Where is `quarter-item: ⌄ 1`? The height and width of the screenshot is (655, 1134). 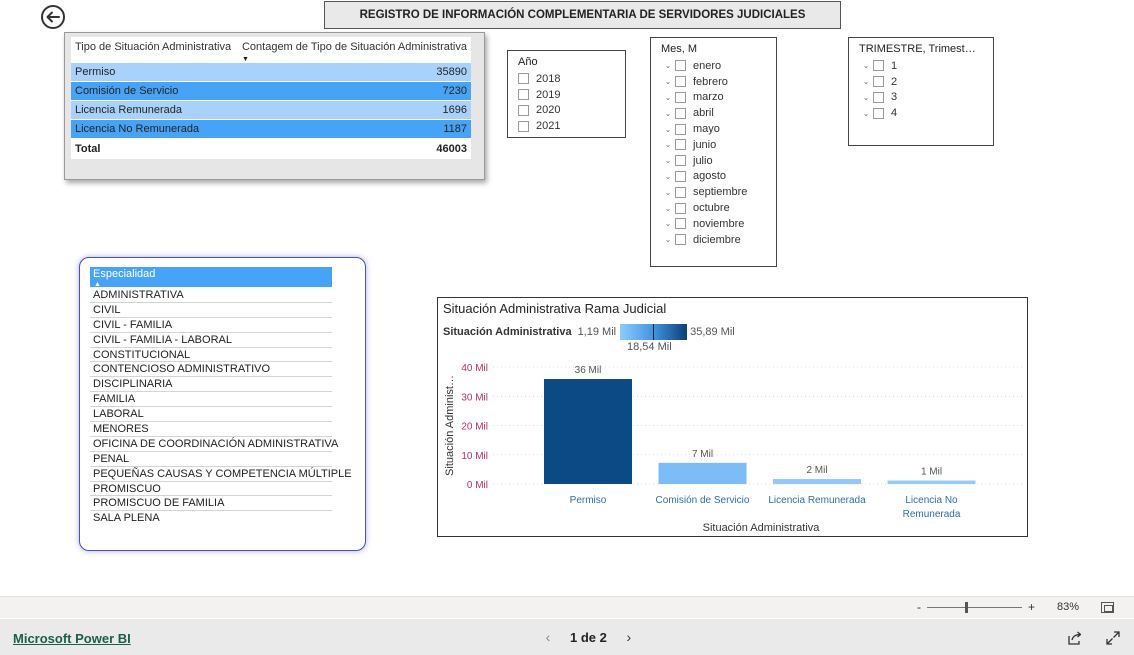 quarter-item: ⌄ 1 is located at coordinates (926, 66).